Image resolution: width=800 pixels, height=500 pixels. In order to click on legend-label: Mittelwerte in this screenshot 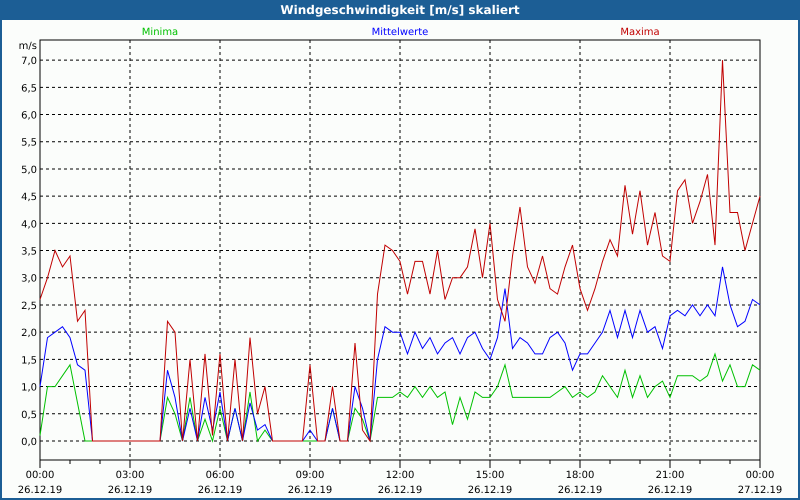, I will do `click(400, 32)`.